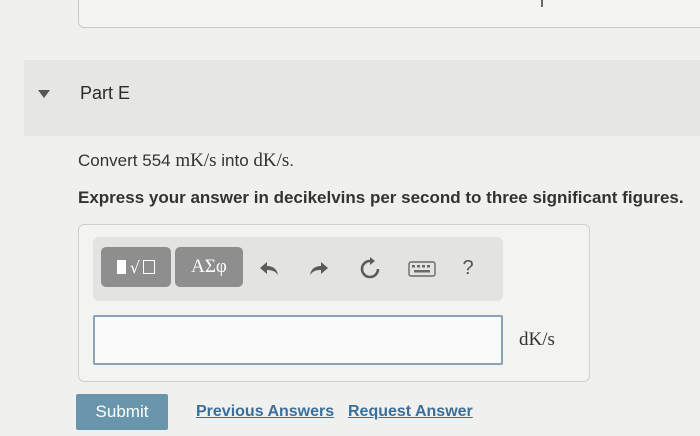  I want to click on template-block-icon, so click(121, 267).